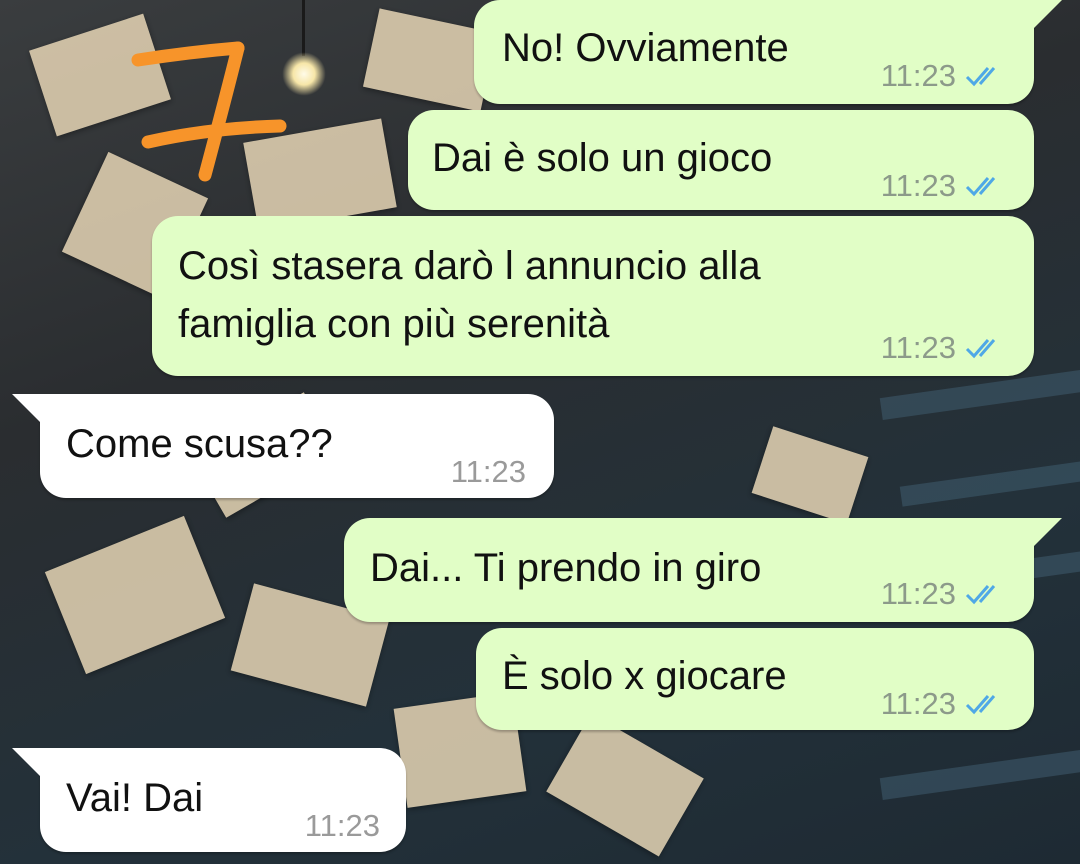 This screenshot has width=1080, height=864. I want to click on message-bubble-incoming: Come scusa?? 11:23, so click(297, 446).